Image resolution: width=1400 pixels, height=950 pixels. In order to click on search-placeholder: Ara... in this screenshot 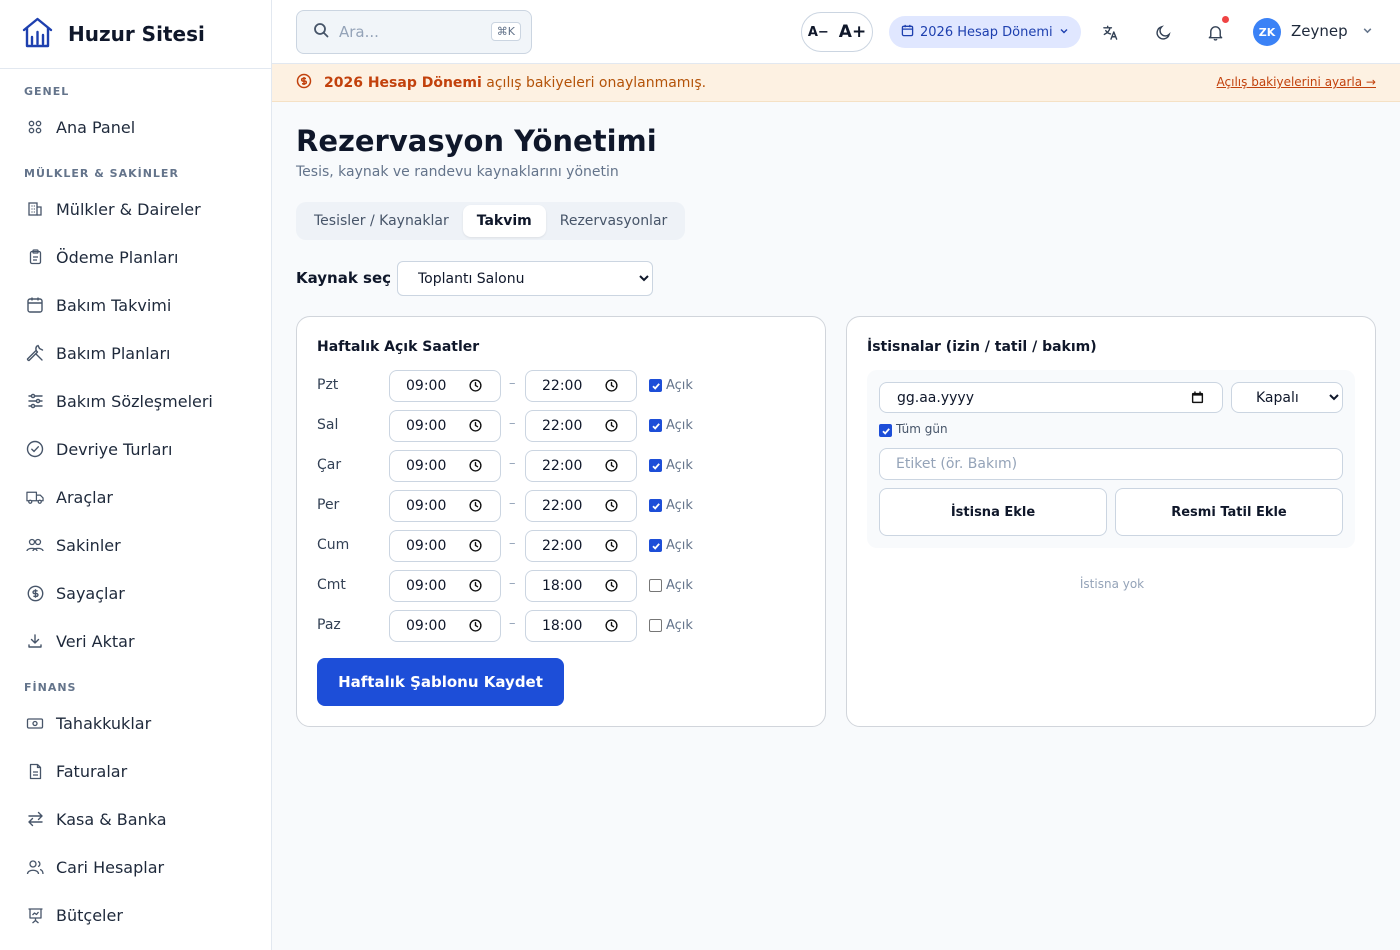, I will do `click(359, 32)`.